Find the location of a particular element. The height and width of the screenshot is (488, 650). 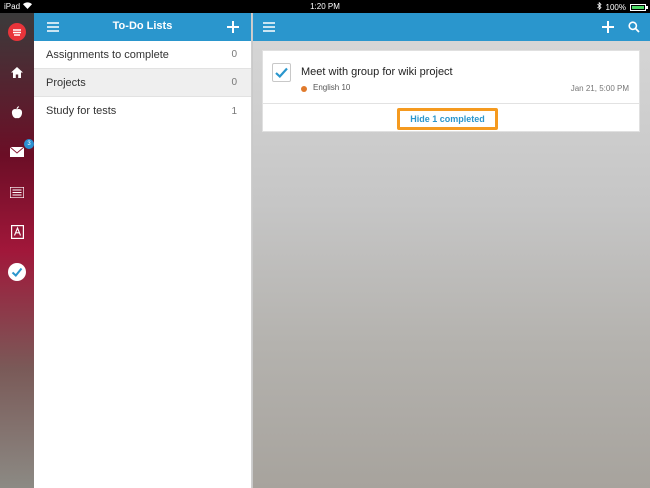

lists-header: To-Do Lists is located at coordinates (142, 27).